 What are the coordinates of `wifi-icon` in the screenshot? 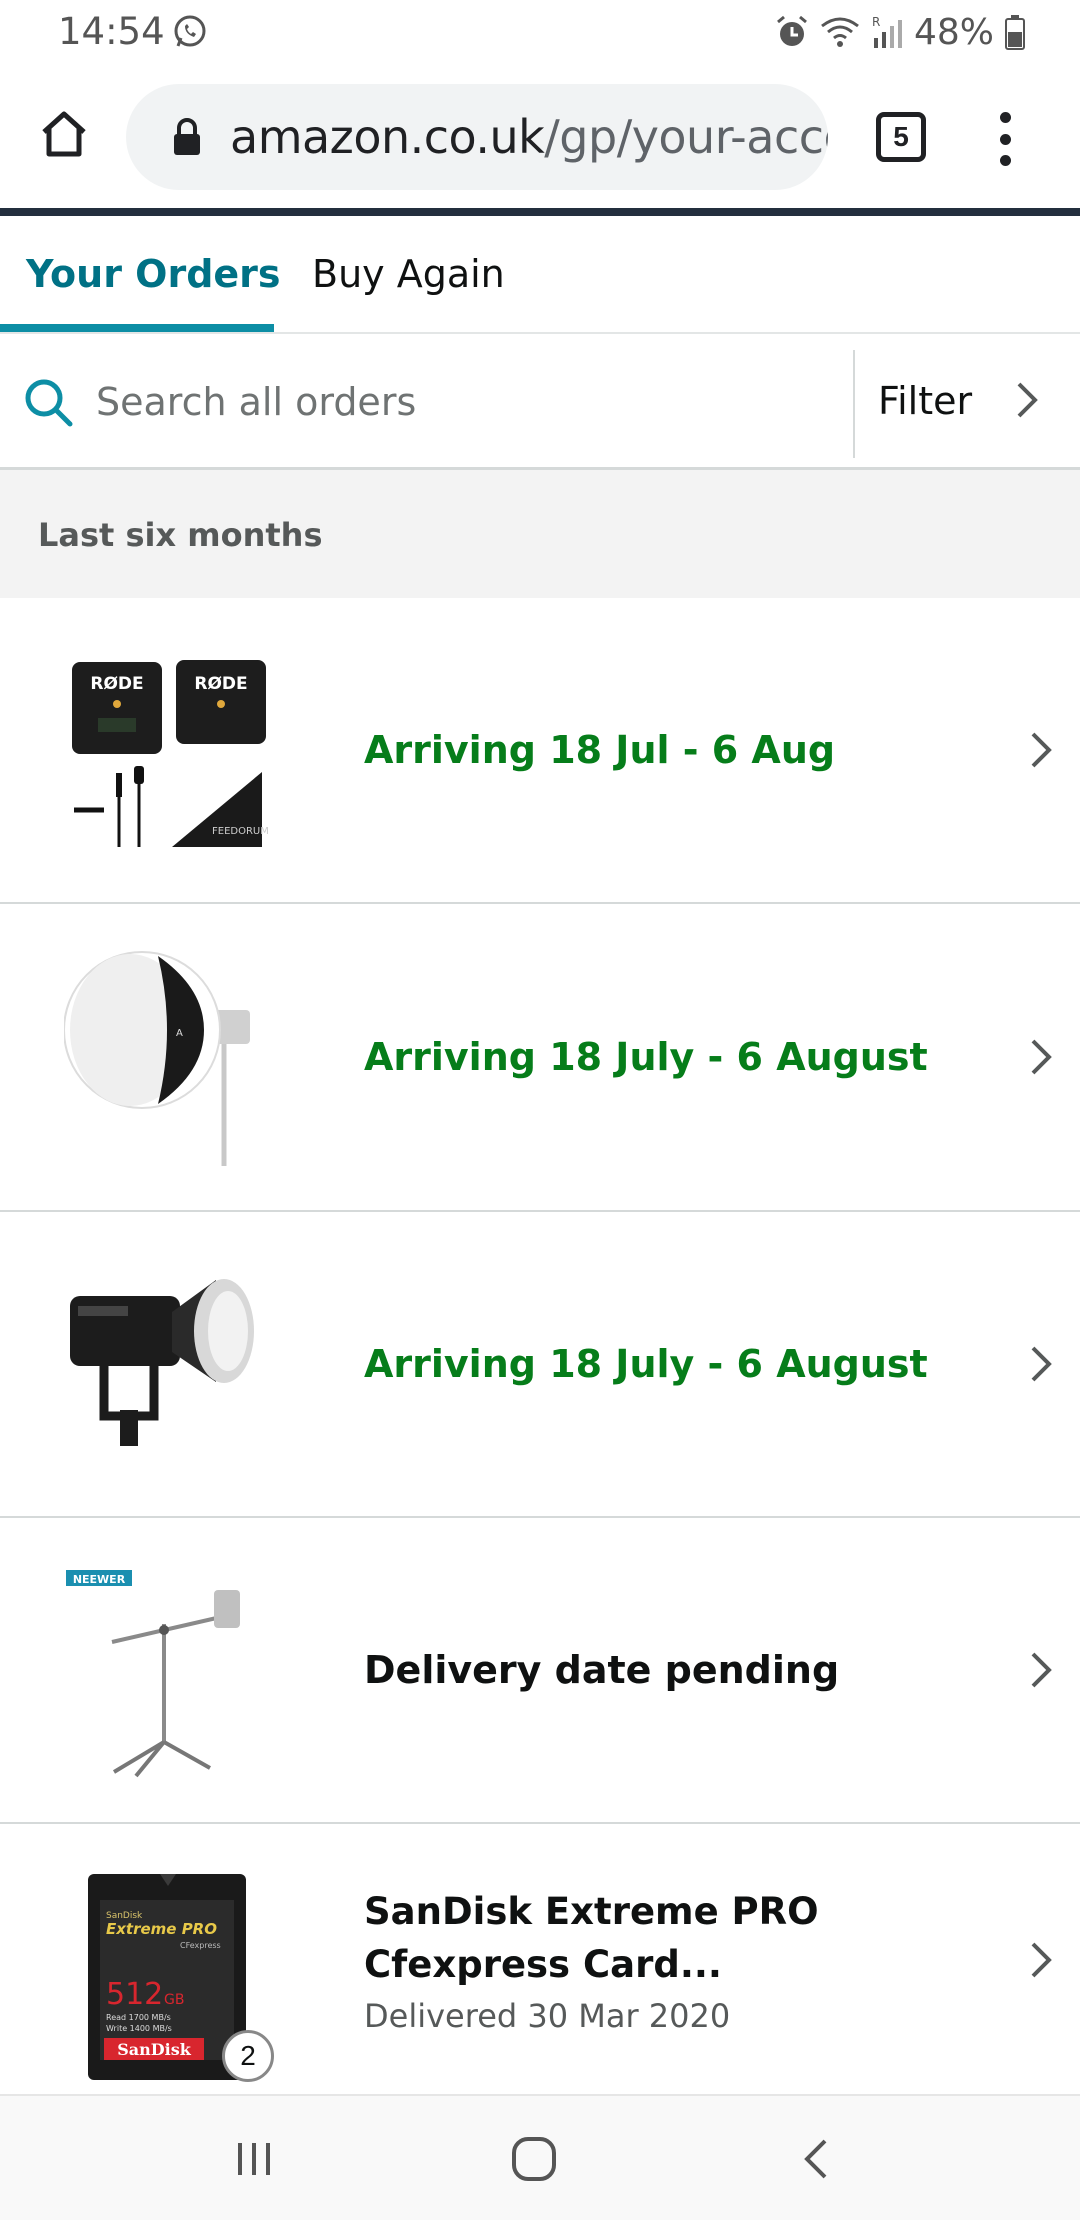 It's located at (840, 32).